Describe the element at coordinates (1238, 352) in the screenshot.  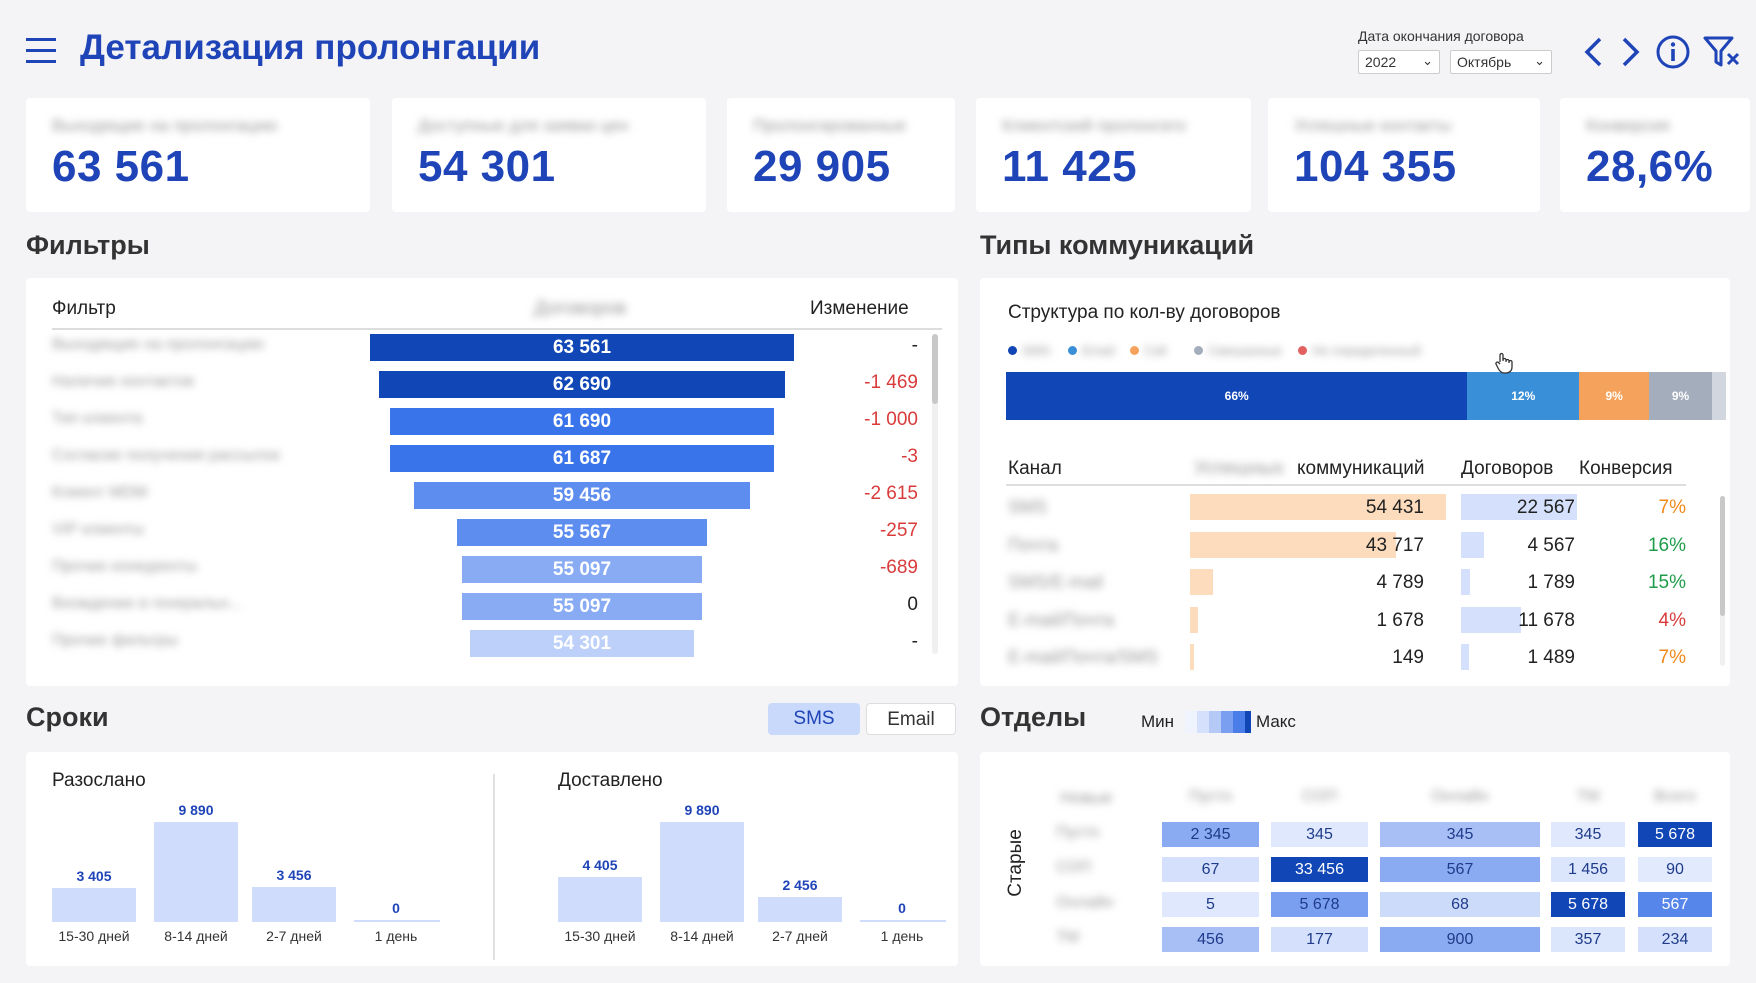
I see `legend-item: Смешанные` at that location.